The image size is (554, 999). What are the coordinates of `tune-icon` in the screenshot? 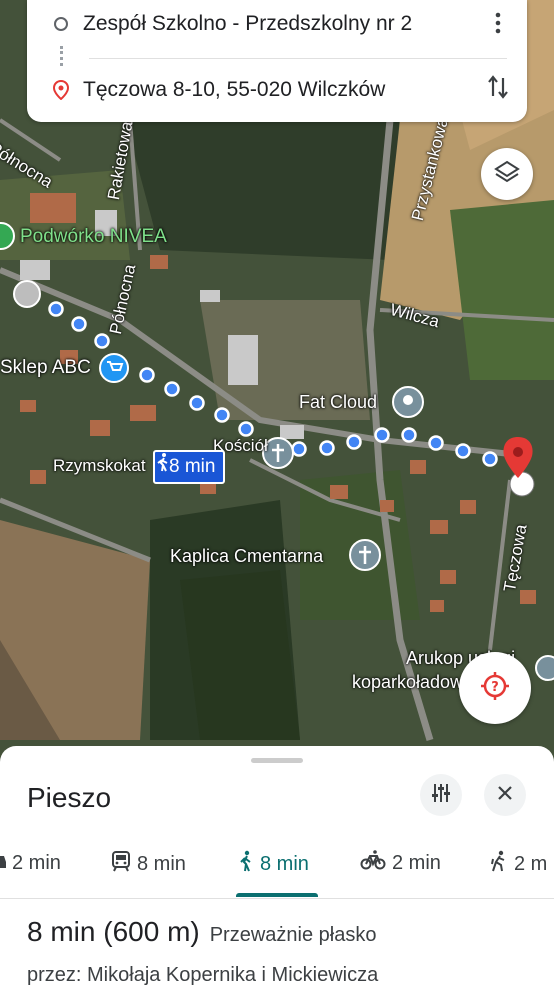 It's located at (441, 795).